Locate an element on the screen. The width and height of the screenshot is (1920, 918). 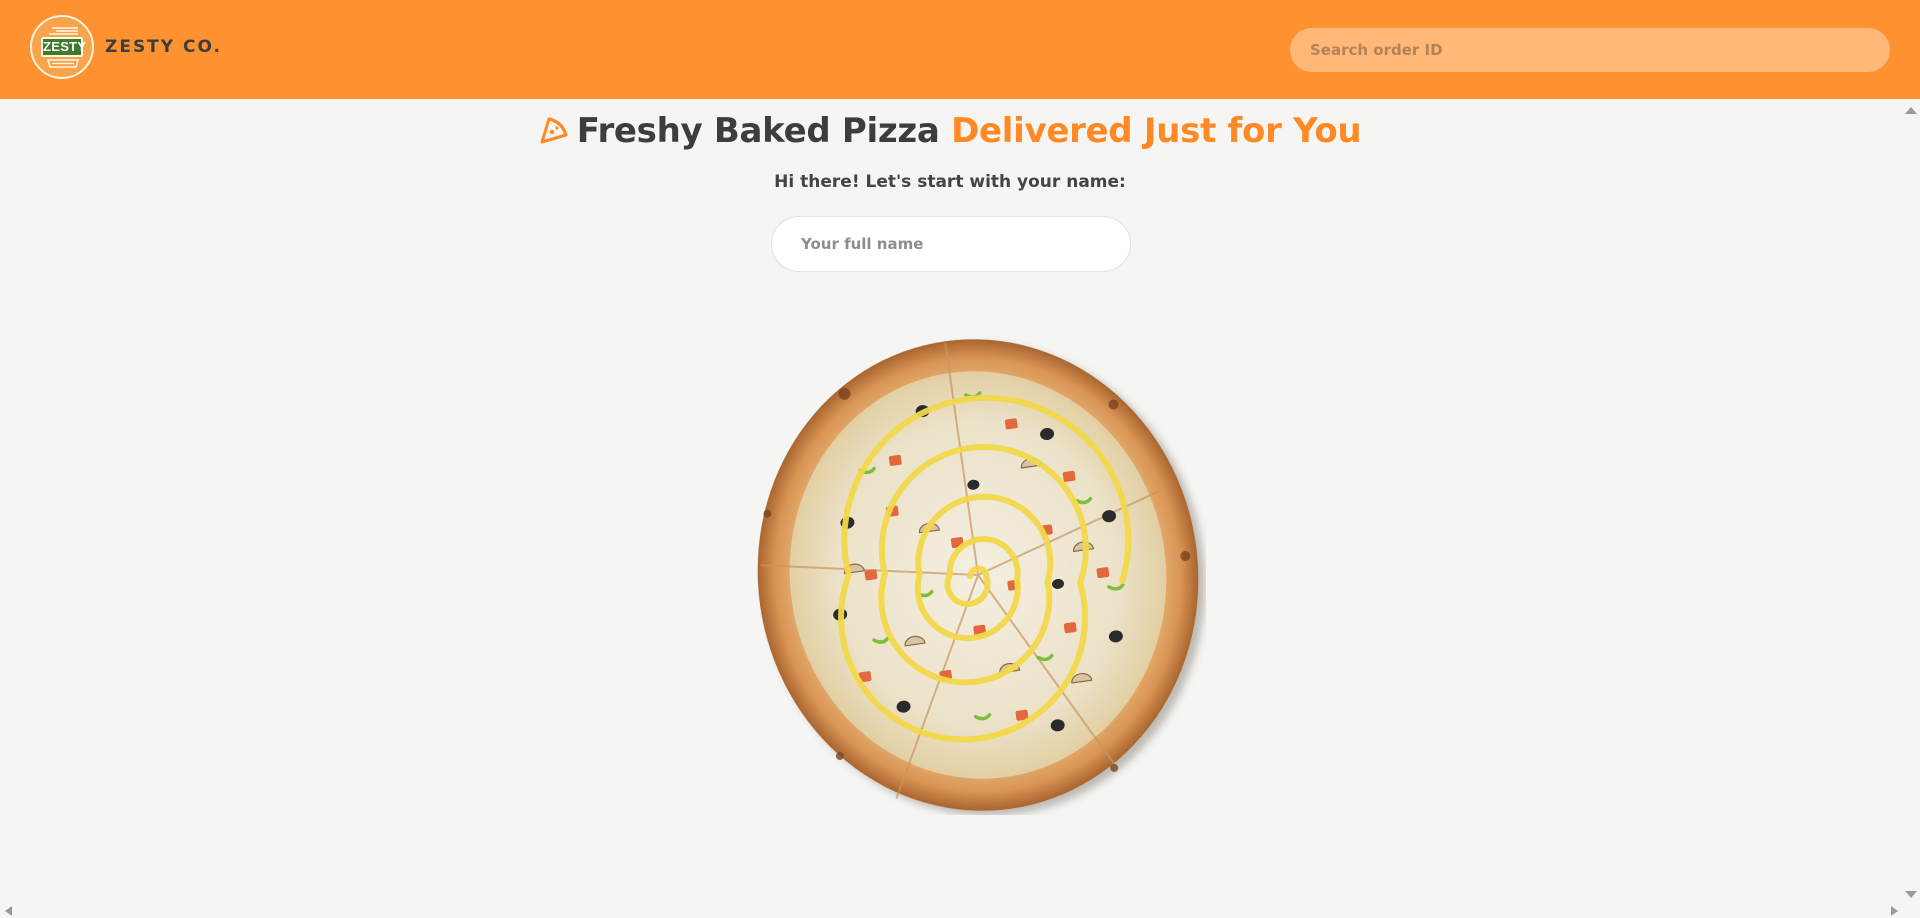
full-name-input is located at coordinates (951, 244).